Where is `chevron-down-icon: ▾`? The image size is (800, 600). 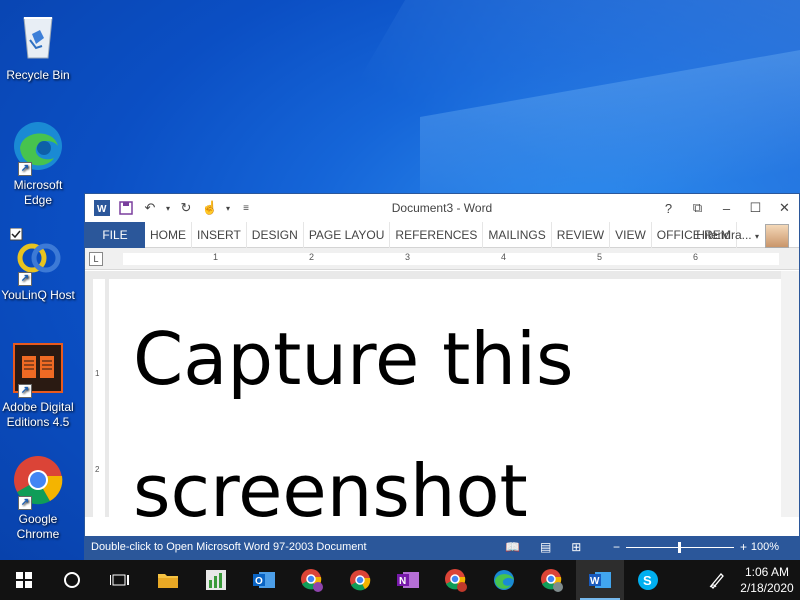
chevron-down-icon: ▾ is located at coordinates (756, 236).